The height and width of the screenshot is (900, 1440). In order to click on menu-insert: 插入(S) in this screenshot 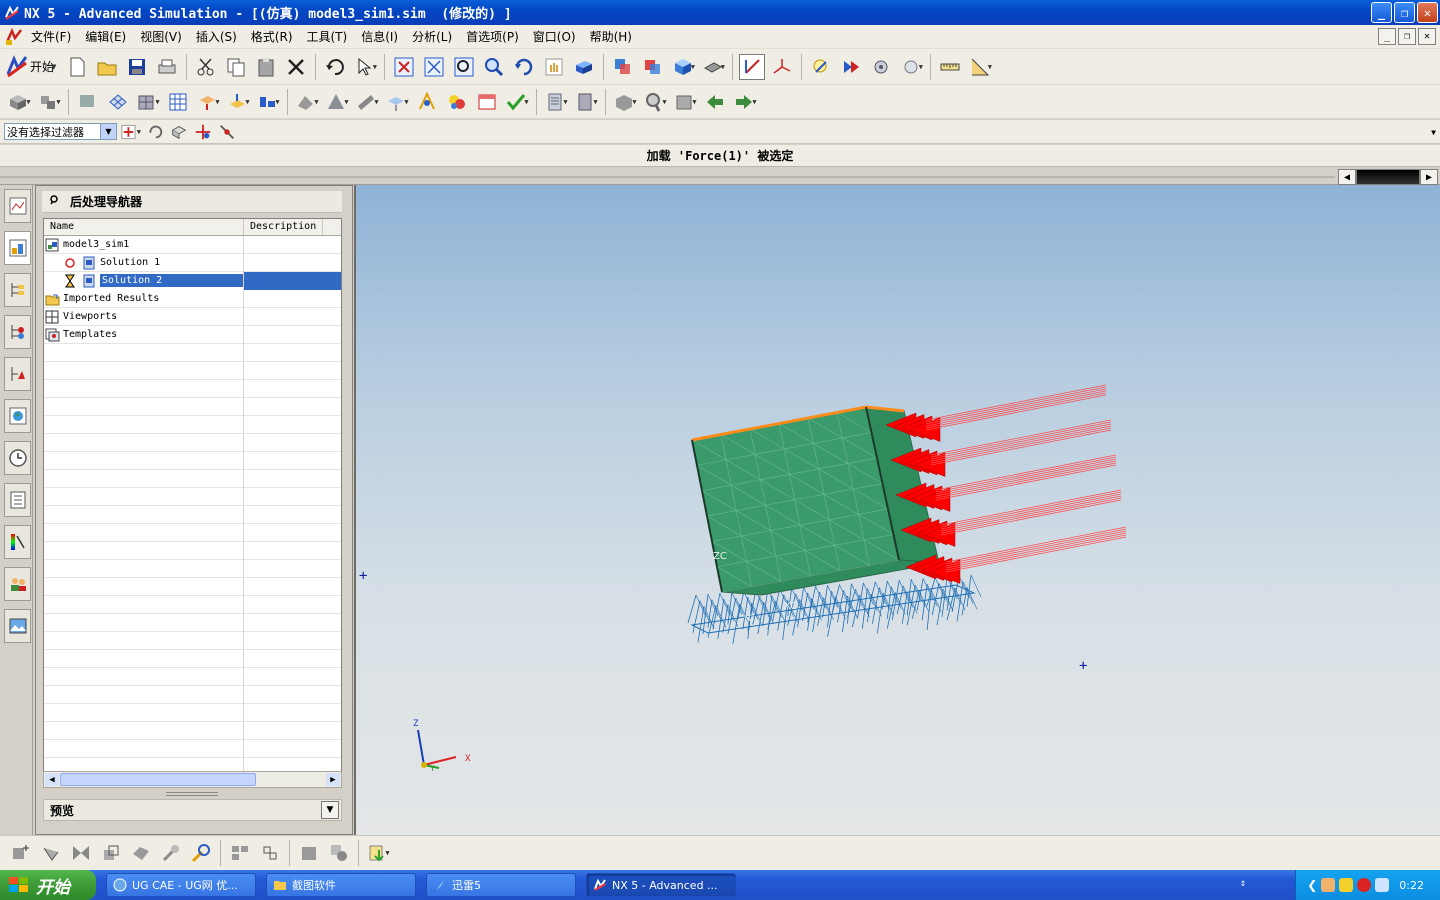, I will do `click(216, 36)`.